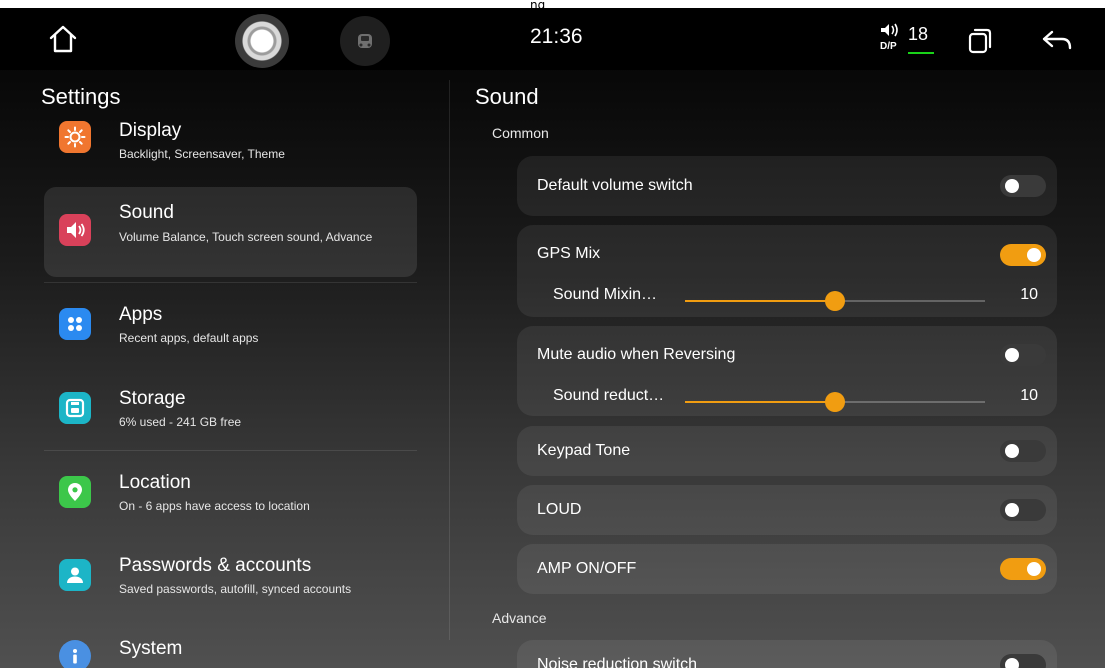 This screenshot has height=668, width=1105. I want to click on page-title: Sound, so click(507, 96).